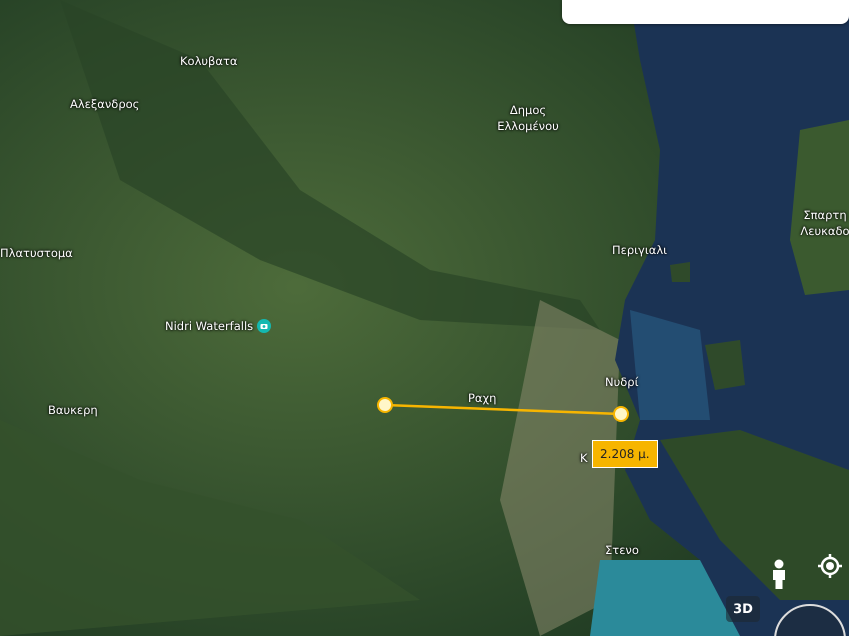 Image resolution: width=849 pixels, height=636 pixels. Describe the element at coordinates (105, 104) in the screenshot. I see `map-label: Αλεξανδρος` at that location.